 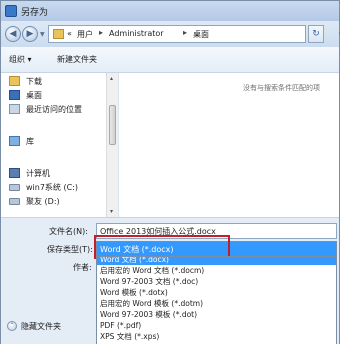 What do you see at coordinates (201, 34) in the screenshot?
I see `breadcrumb-desktop: 桌面` at bounding box center [201, 34].